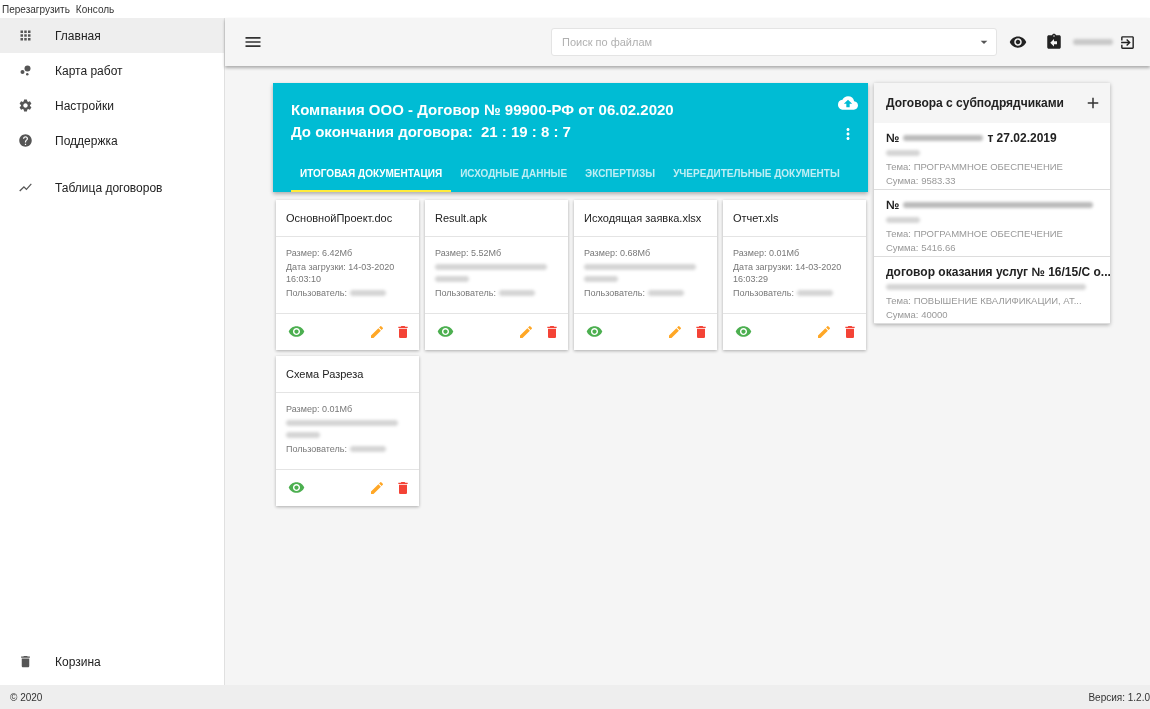 The width and height of the screenshot is (1150, 709). Describe the element at coordinates (917, 315) in the screenshot. I see `contract-sum: Сумма: 40000` at that location.